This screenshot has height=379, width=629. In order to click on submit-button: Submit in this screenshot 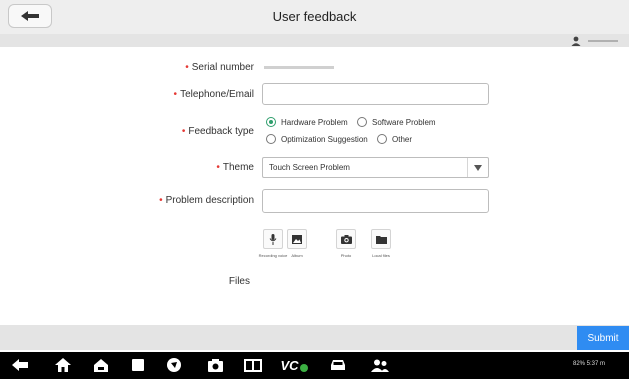, I will do `click(603, 338)`.